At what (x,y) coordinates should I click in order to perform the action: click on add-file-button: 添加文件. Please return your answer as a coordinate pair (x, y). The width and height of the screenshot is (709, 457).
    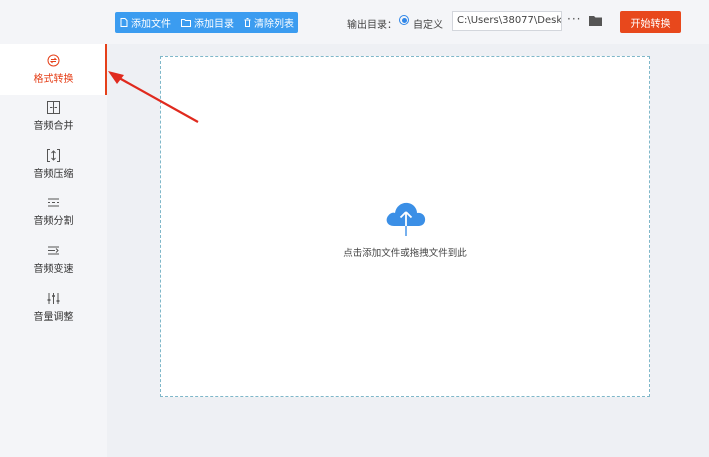
    Looking at the image, I should click on (145, 22).